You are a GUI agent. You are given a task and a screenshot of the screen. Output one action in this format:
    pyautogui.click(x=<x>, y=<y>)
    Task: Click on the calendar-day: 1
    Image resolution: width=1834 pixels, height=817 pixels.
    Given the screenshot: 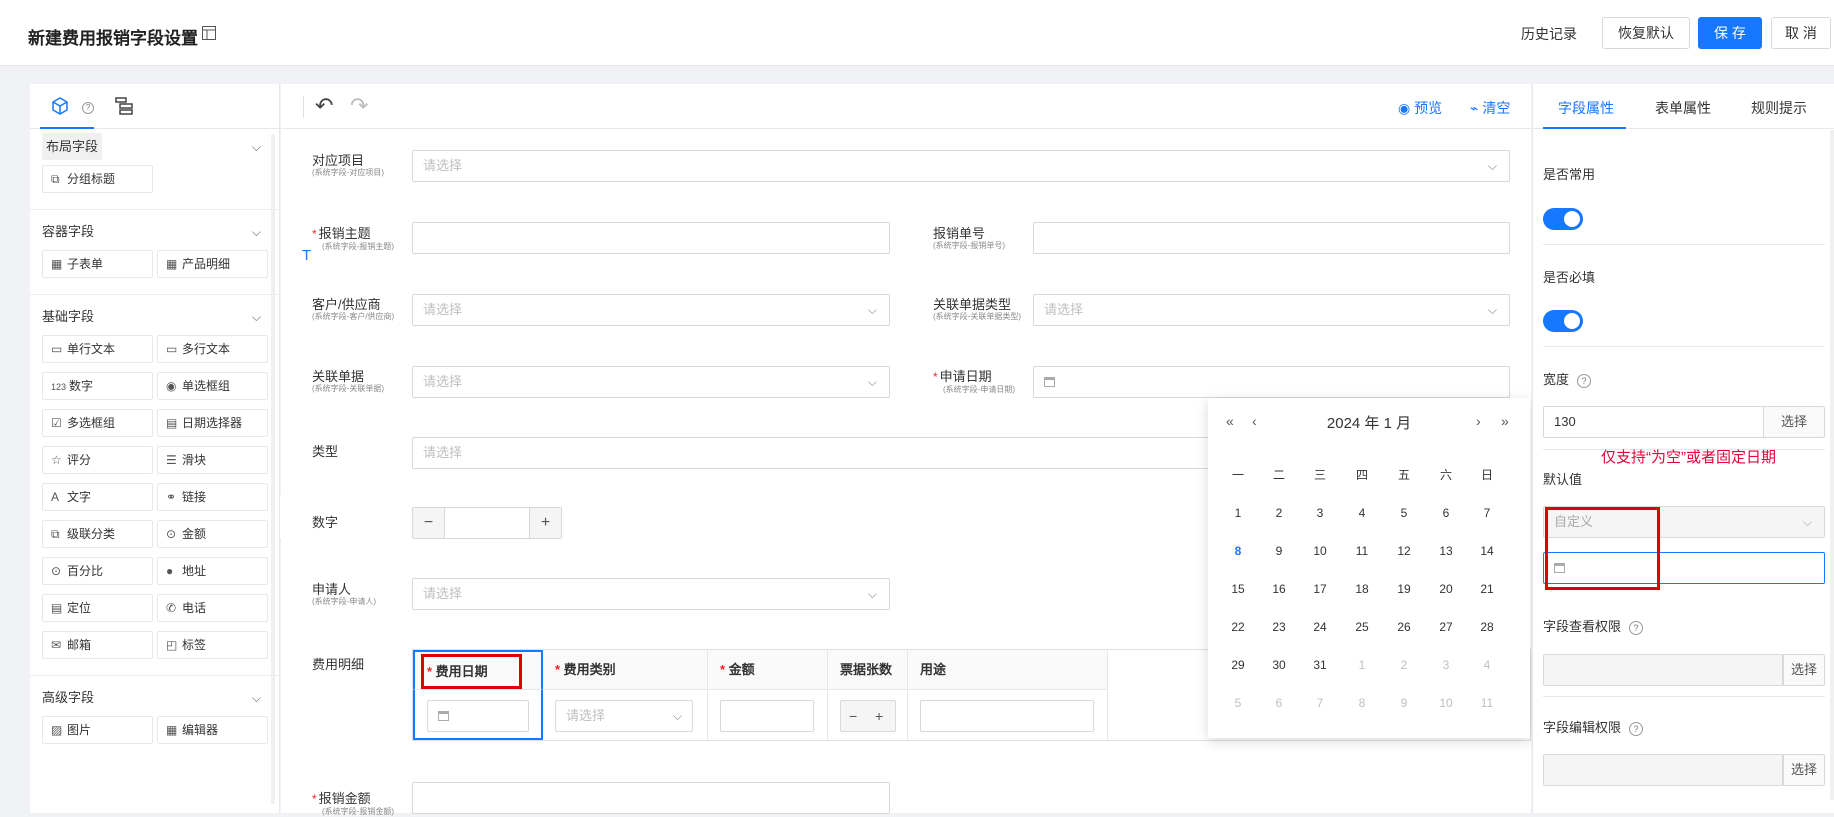 What is the action you would take?
    pyautogui.click(x=1362, y=665)
    